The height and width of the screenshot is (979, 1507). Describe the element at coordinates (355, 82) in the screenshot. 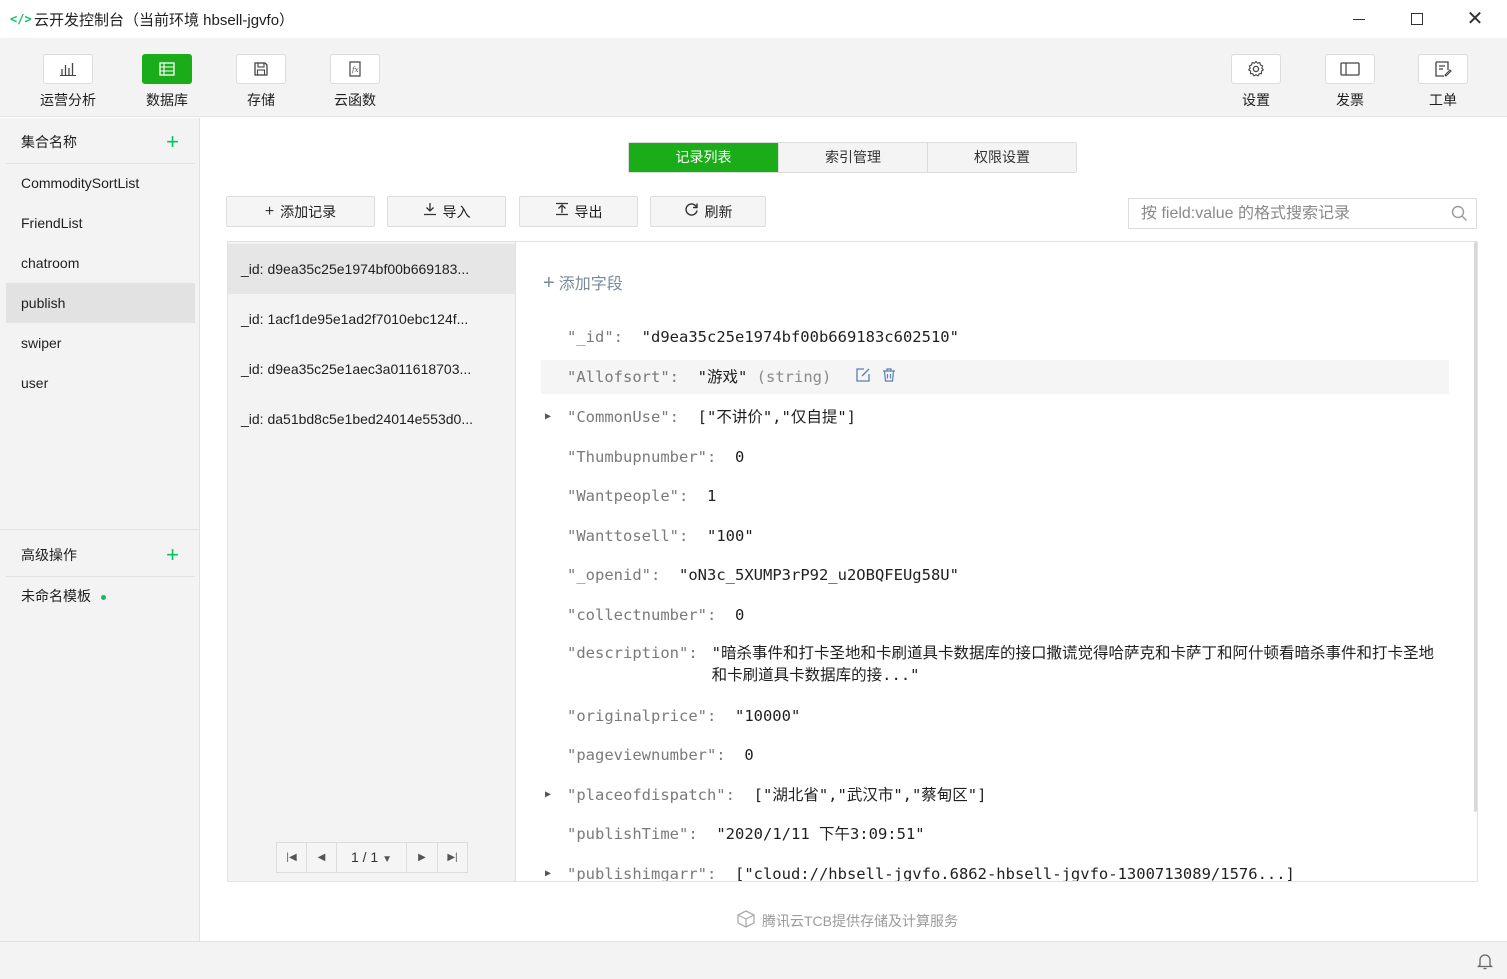

I see `toolbar-functions-button: fx 云函数` at that location.